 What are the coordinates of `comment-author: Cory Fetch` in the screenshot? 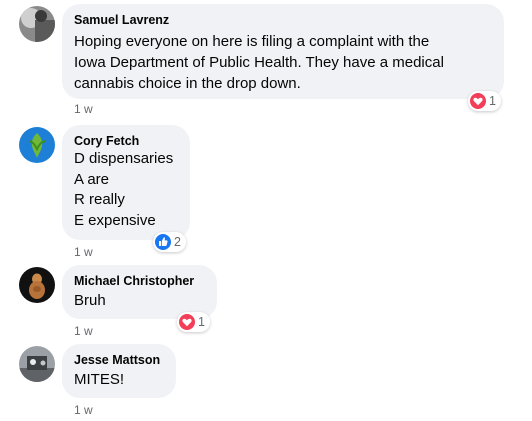 It's located at (126, 141).